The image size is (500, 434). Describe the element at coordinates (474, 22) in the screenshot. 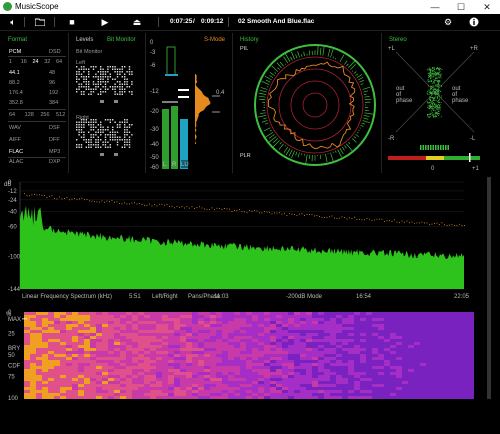

I see `info-icon` at that location.